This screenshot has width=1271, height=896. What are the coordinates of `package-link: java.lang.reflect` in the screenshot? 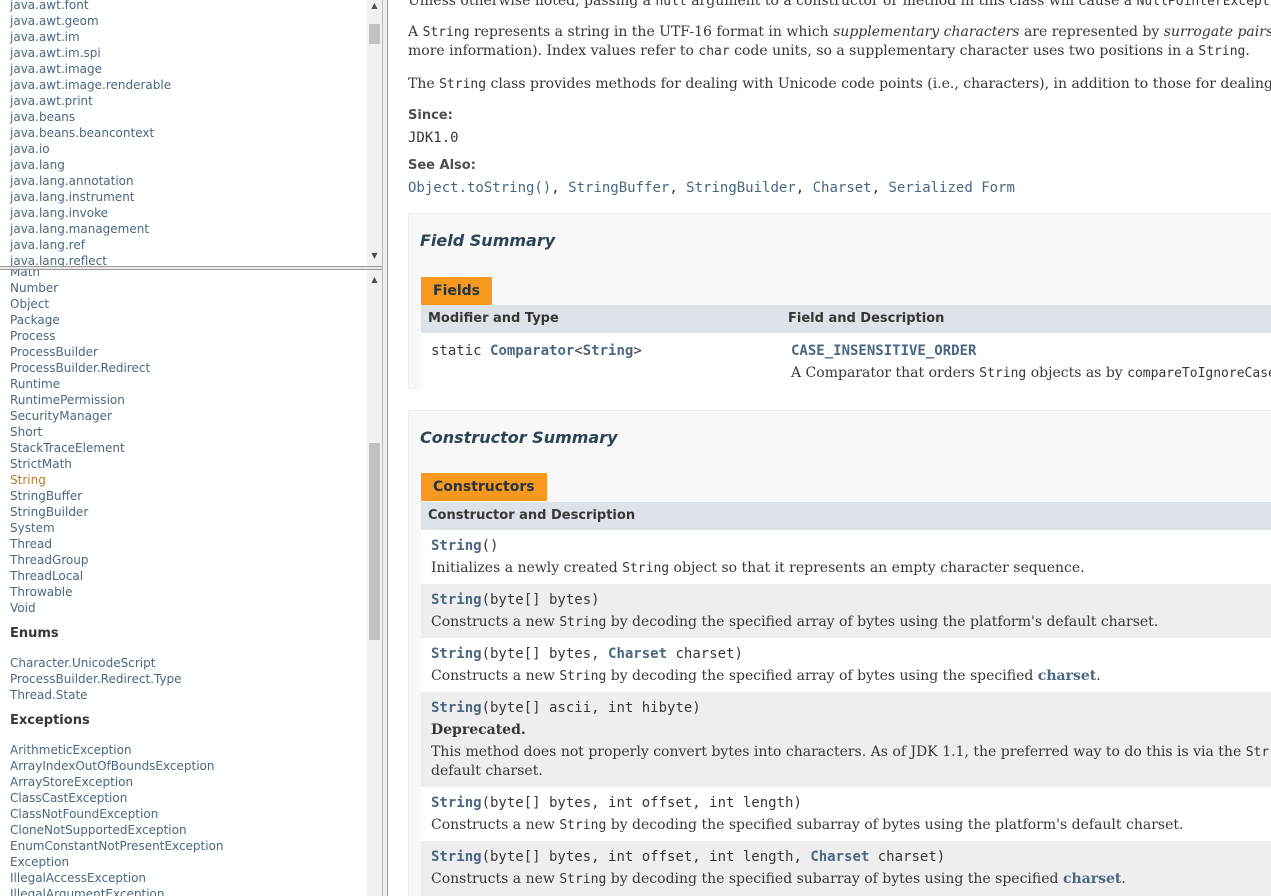 It's located at (90, 259).